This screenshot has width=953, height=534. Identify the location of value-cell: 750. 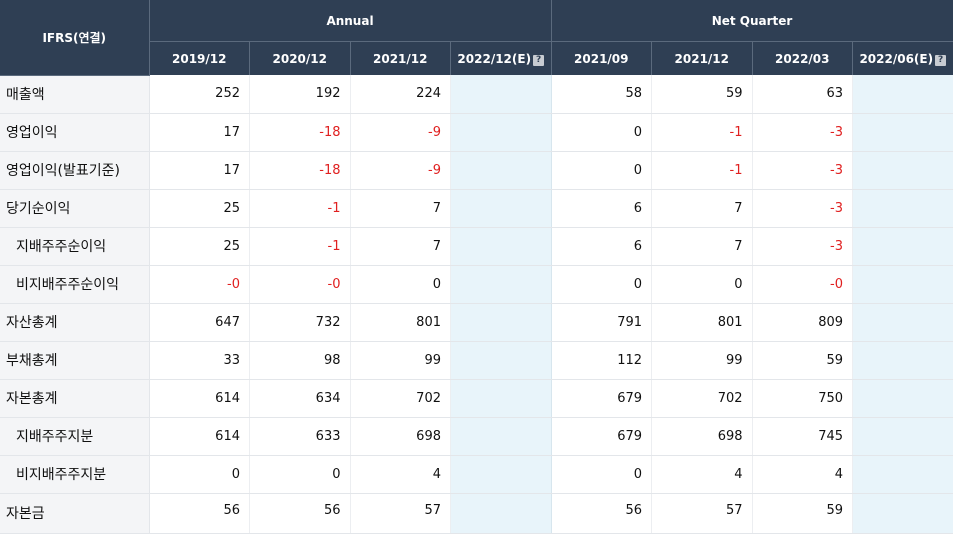
(803, 398).